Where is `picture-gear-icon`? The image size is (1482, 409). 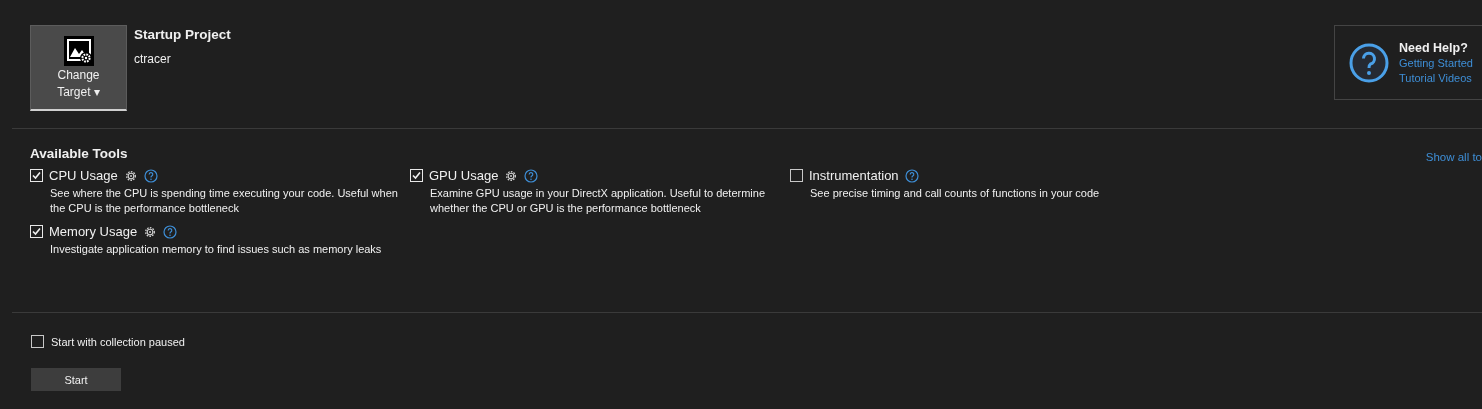
picture-gear-icon is located at coordinates (78, 51).